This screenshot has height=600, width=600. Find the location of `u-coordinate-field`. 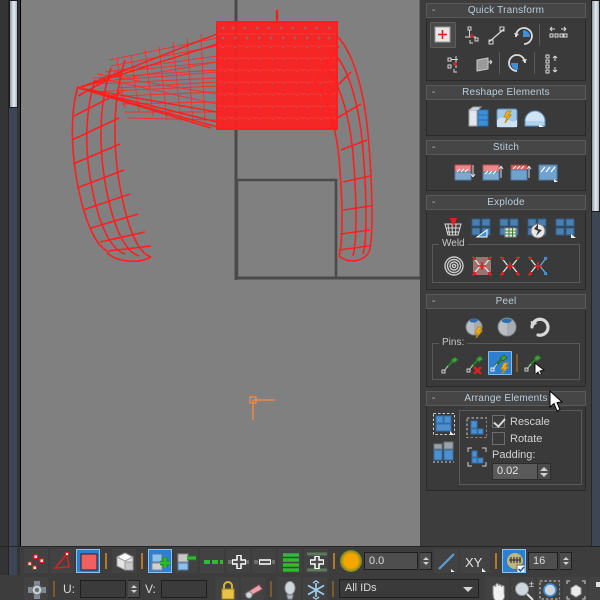

u-coordinate-field is located at coordinates (103, 588).